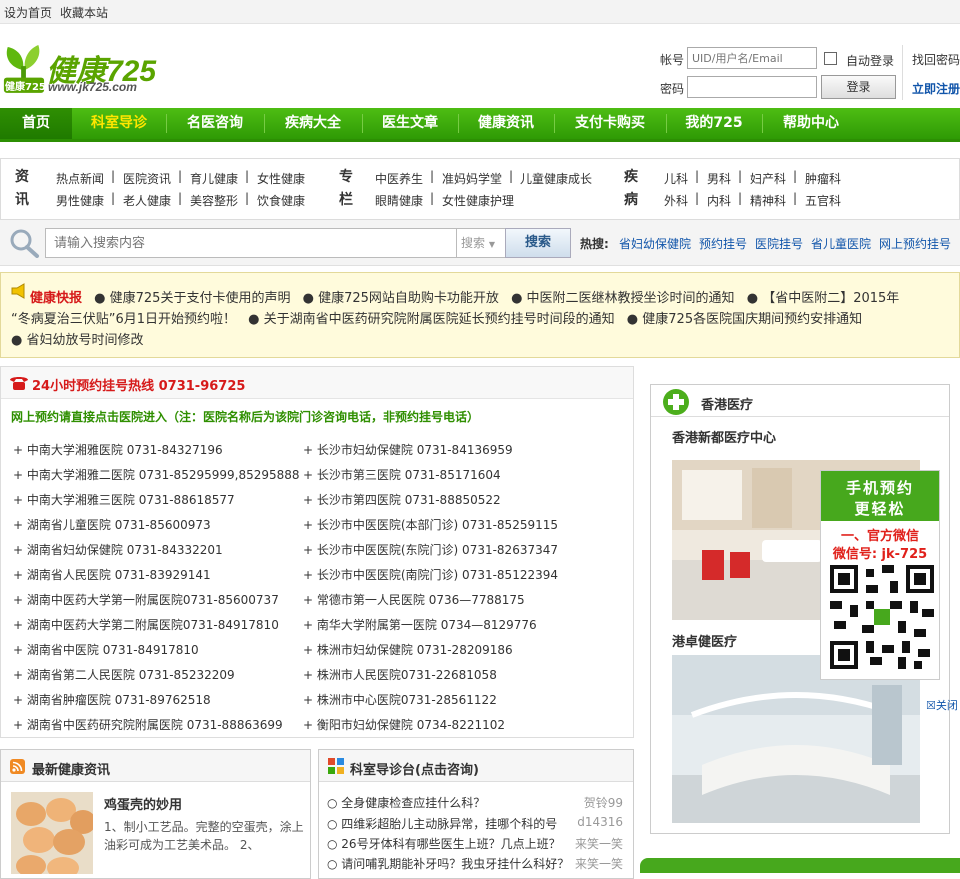  I want to click on cat-beauty: 美容整形, so click(214, 200).